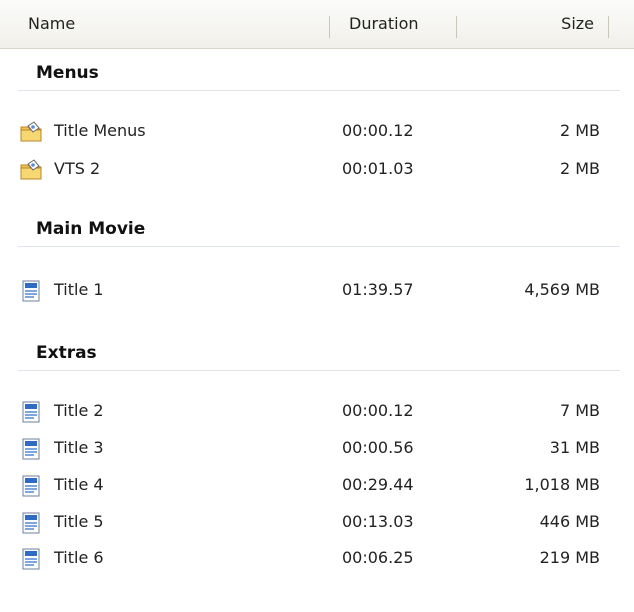  Describe the element at coordinates (378, 168) in the screenshot. I see `item-duration: 00:01.03` at that location.